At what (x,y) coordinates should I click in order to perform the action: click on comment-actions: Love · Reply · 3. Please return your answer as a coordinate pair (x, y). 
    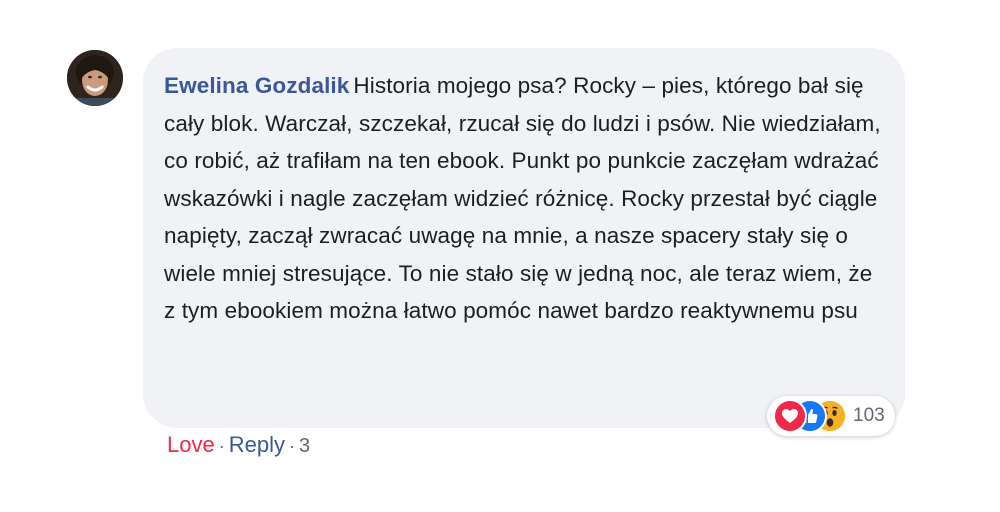
    Looking at the image, I should click on (238, 445).